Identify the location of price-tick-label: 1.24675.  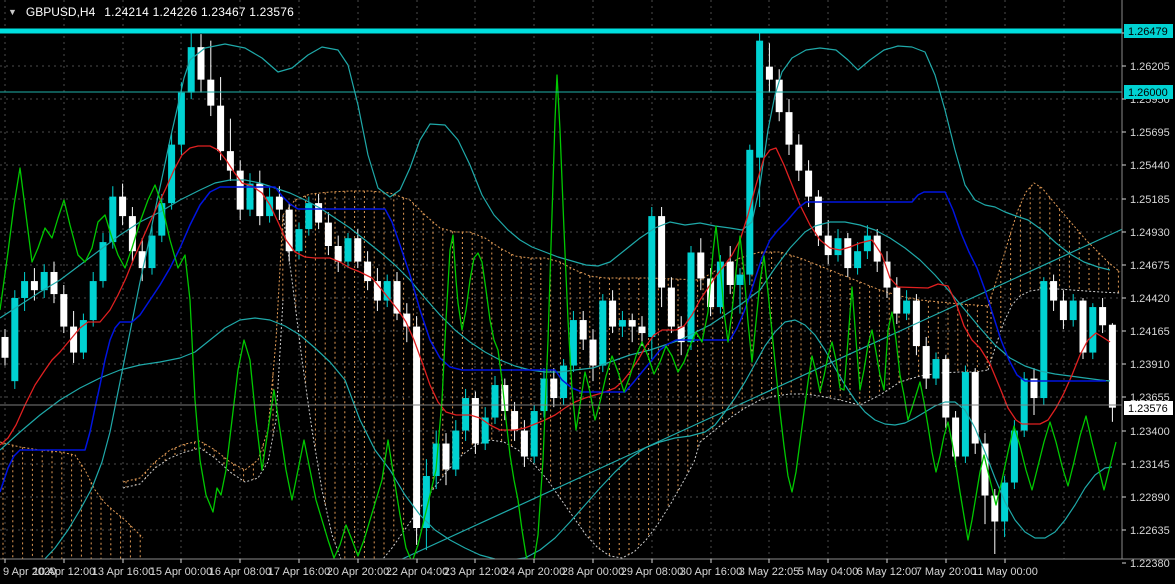
(1150, 266).